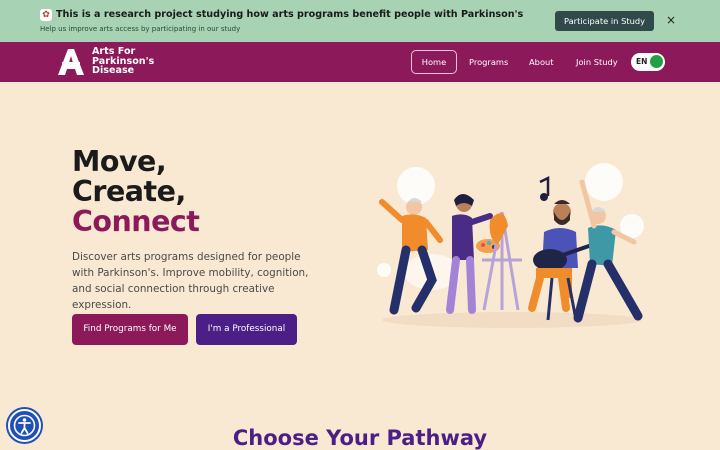 The height and width of the screenshot is (450, 720). What do you see at coordinates (129, 191) in the screenshot?
I see `hero-title-line-2: Create,` at bounding box center [129, 191].